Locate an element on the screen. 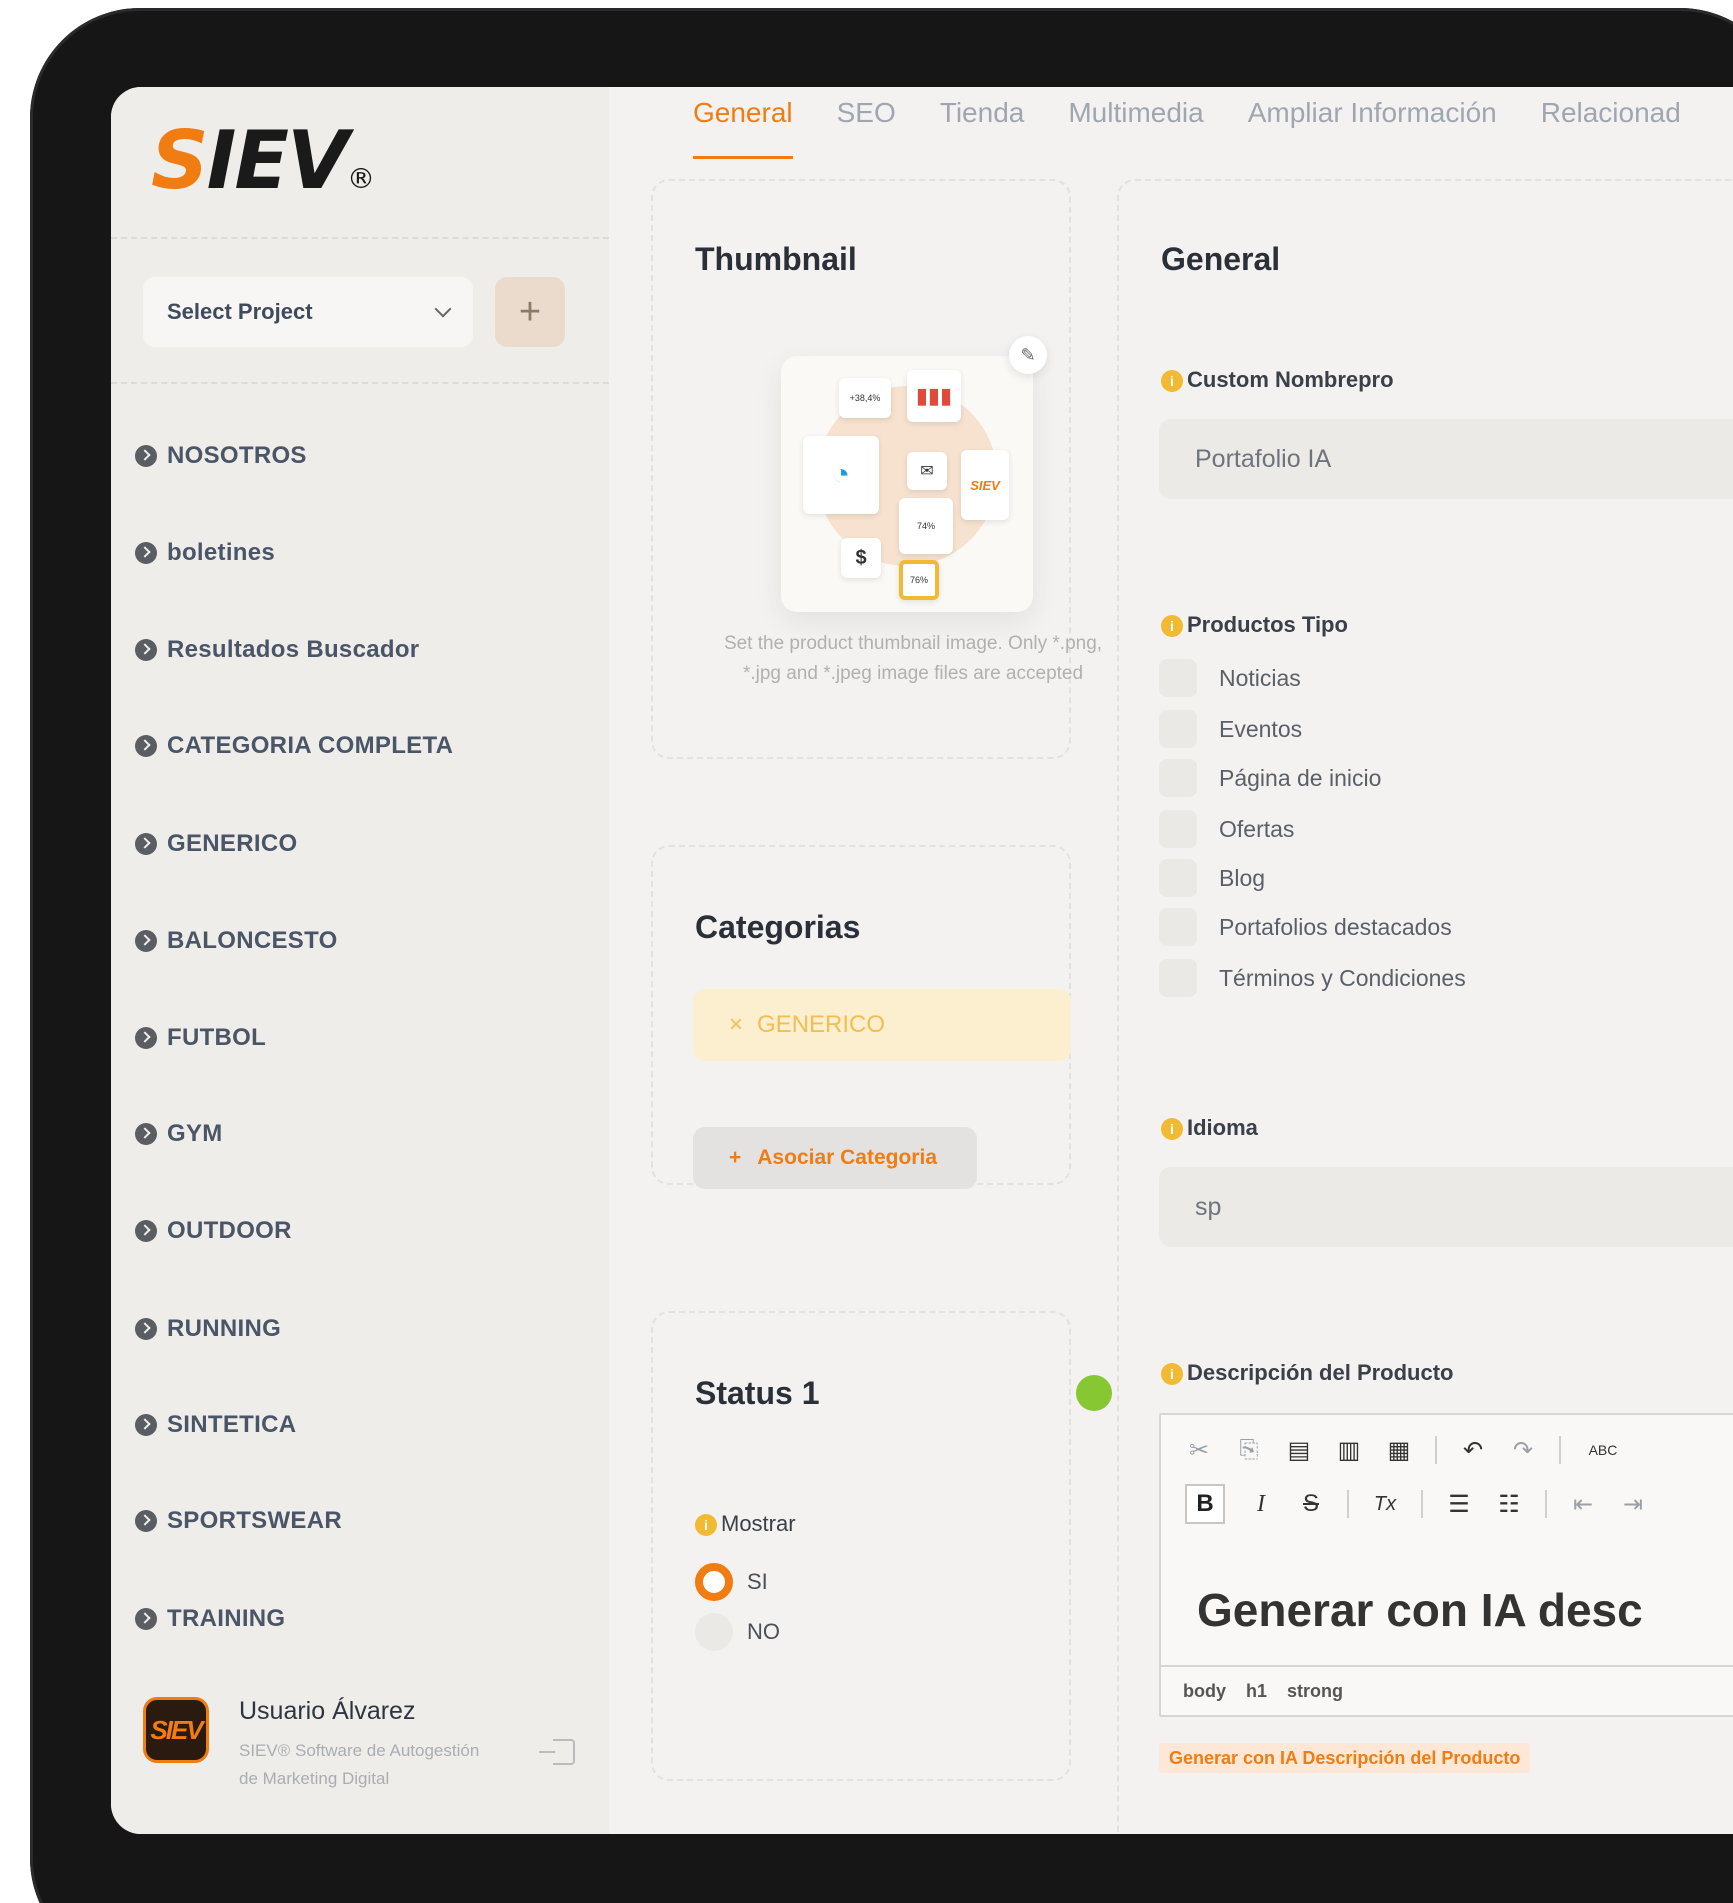 The height and width of the screenshot is (1903, 1733). sidebar-item-resultados-buscador: Resultados Buscador is located at coordinates (277, 650).